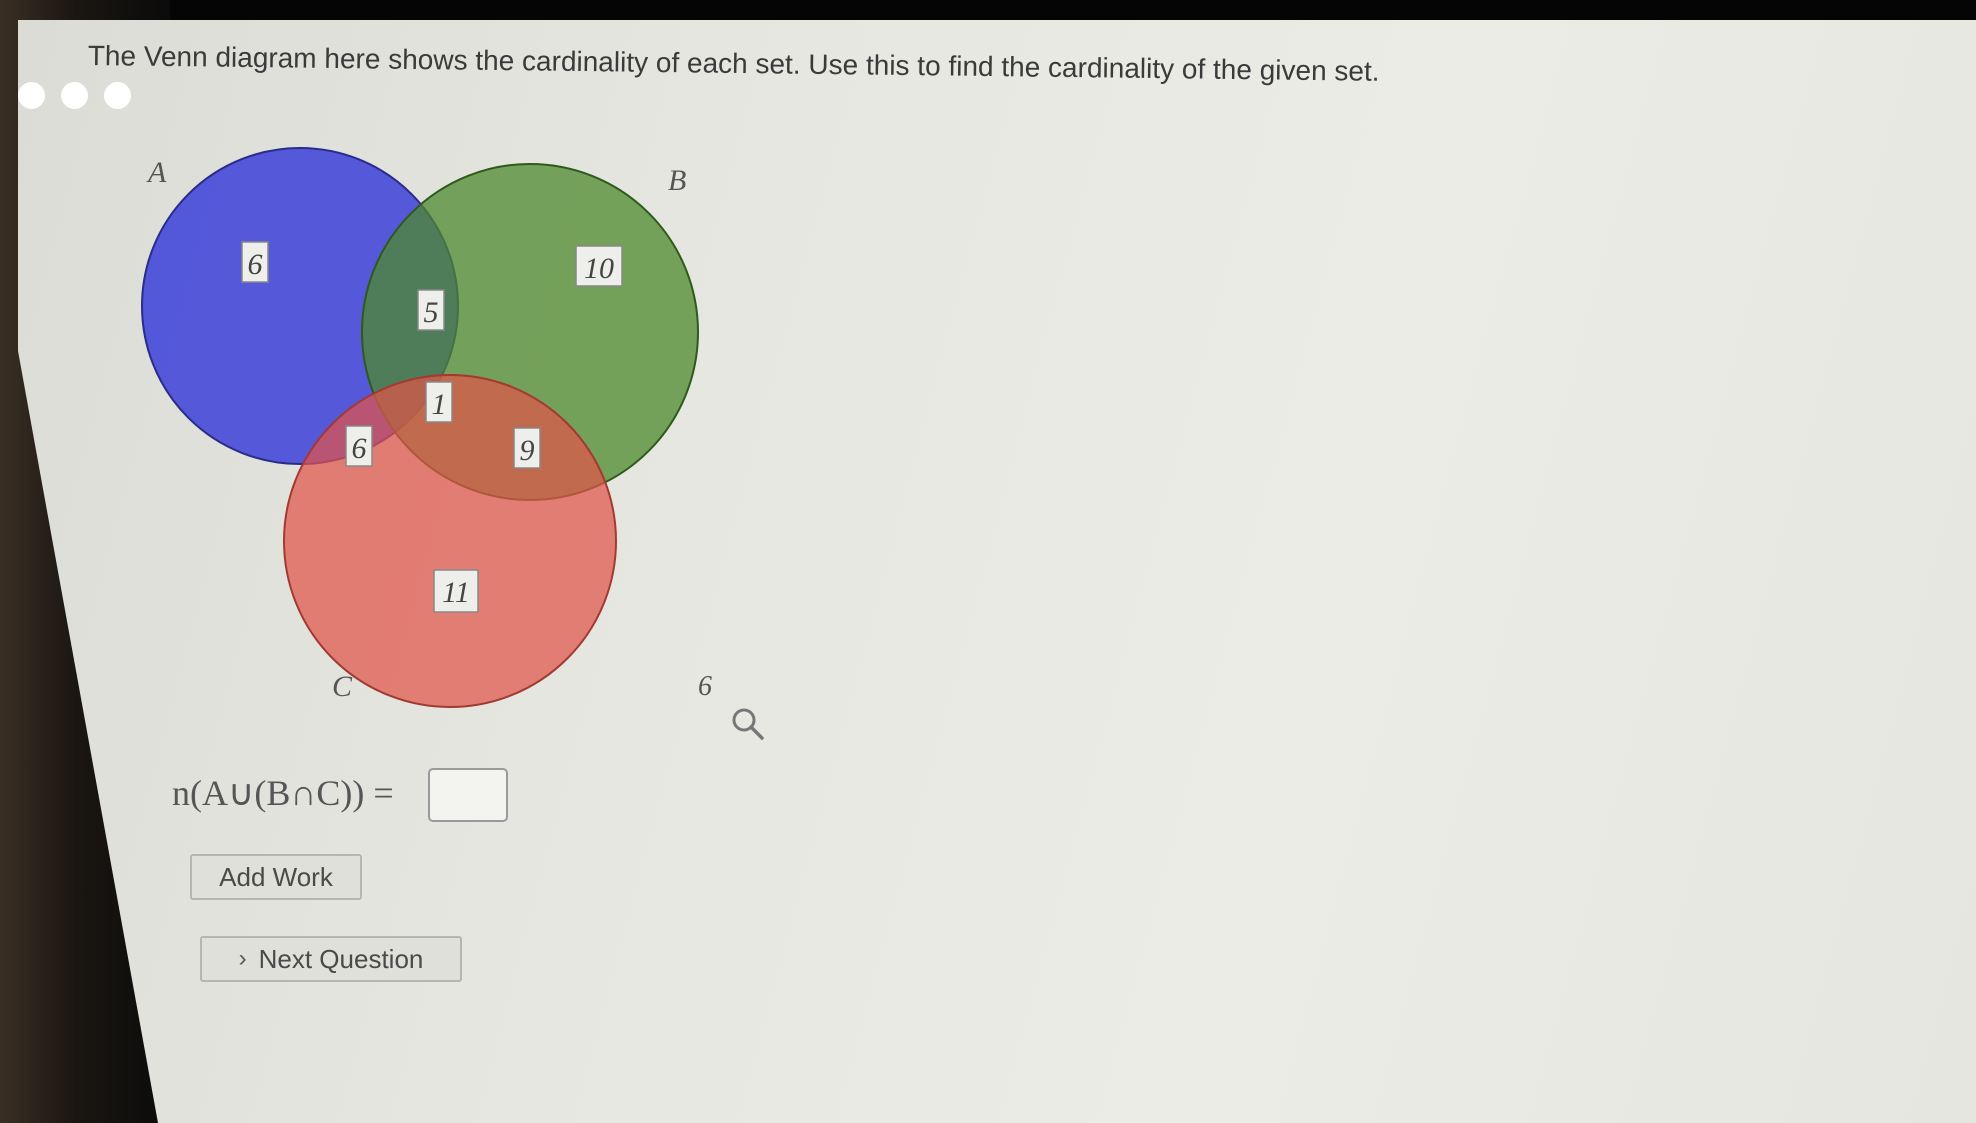  I want to click on magnifier-icon, so click(748, 724).